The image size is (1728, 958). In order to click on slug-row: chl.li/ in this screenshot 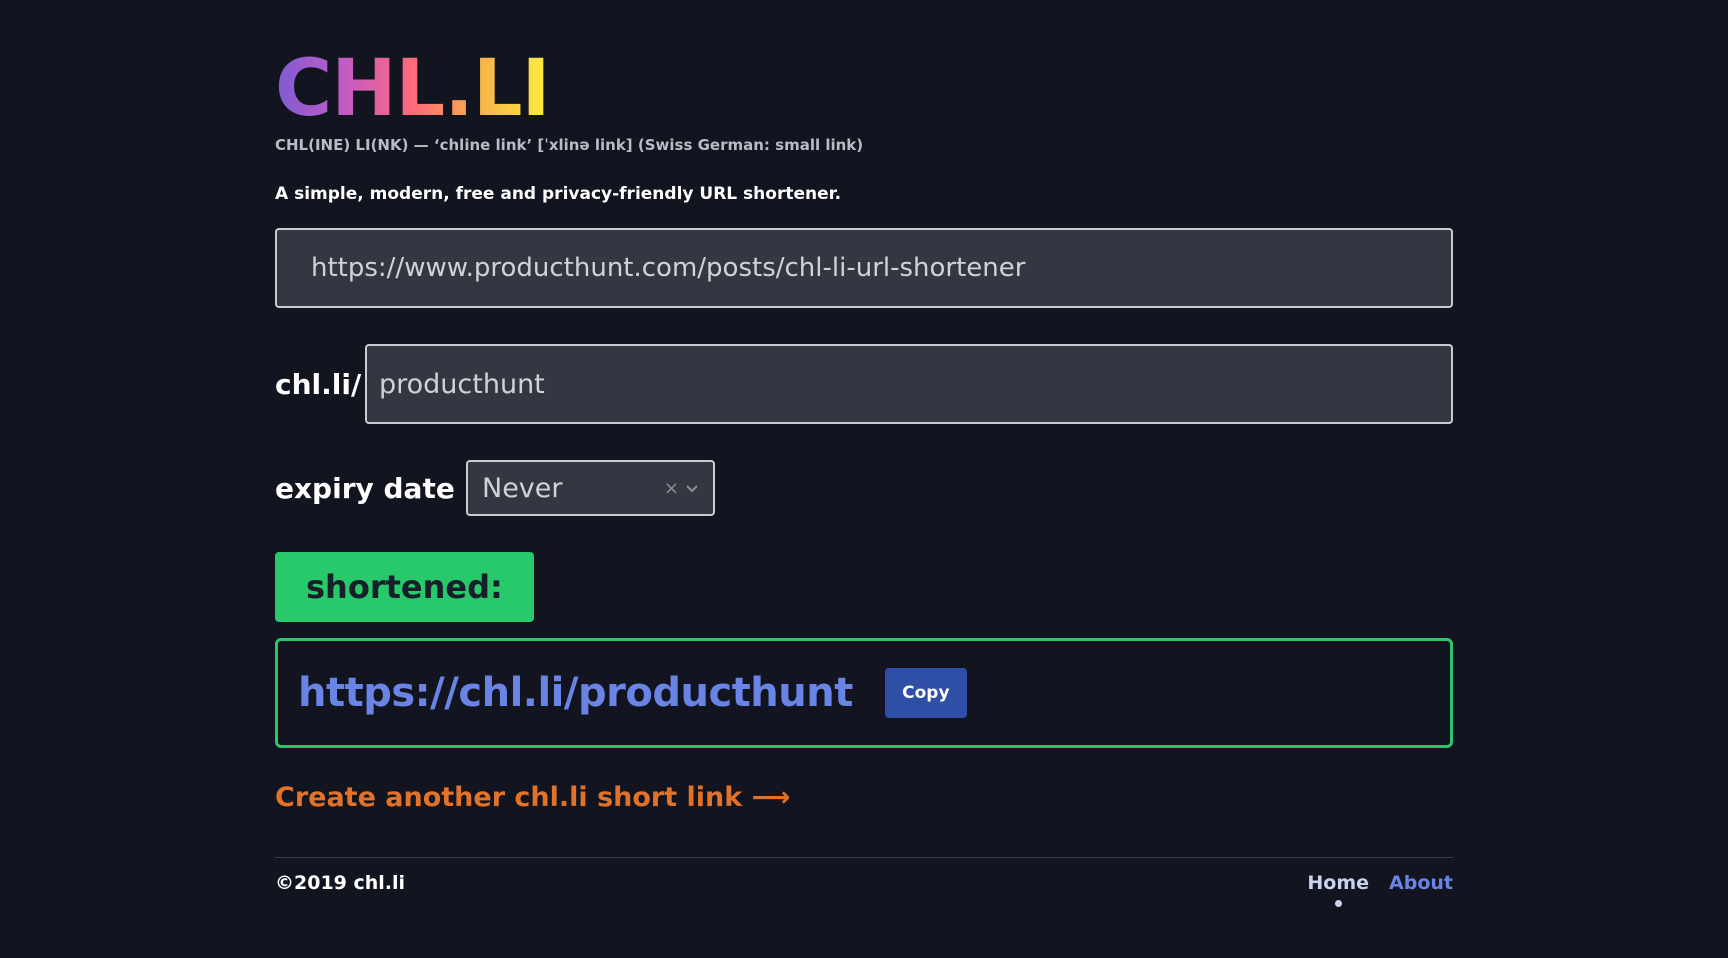, I will do `click(864, 384)`.